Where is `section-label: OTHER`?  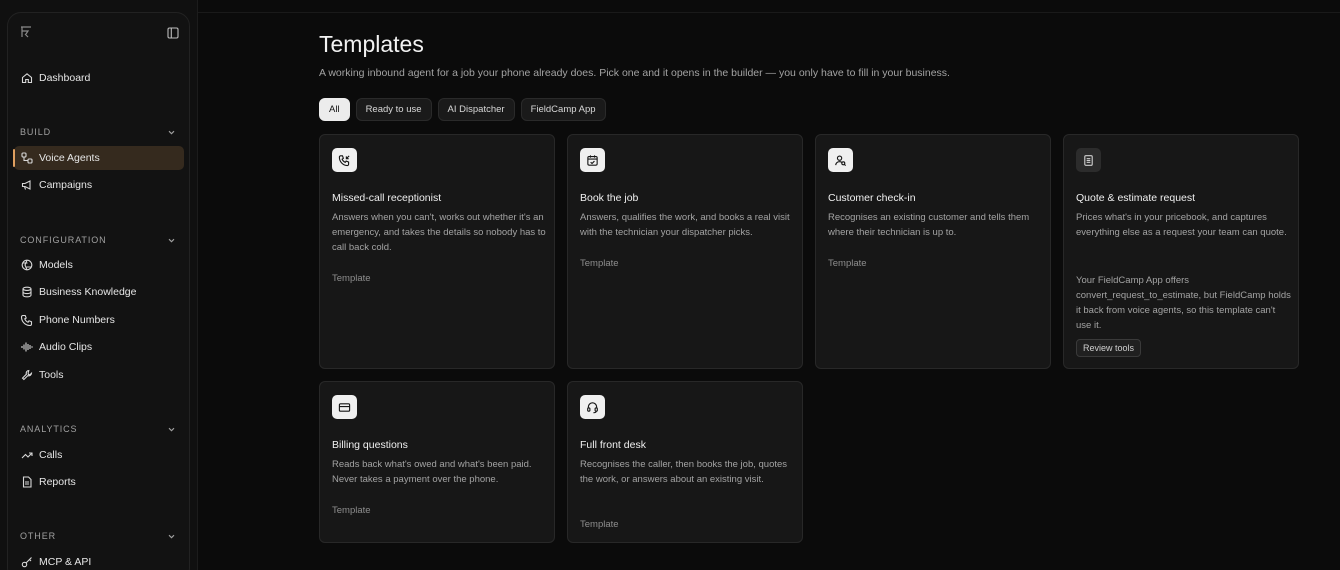
section-label: OTHER is located at coordinates (38, 536).